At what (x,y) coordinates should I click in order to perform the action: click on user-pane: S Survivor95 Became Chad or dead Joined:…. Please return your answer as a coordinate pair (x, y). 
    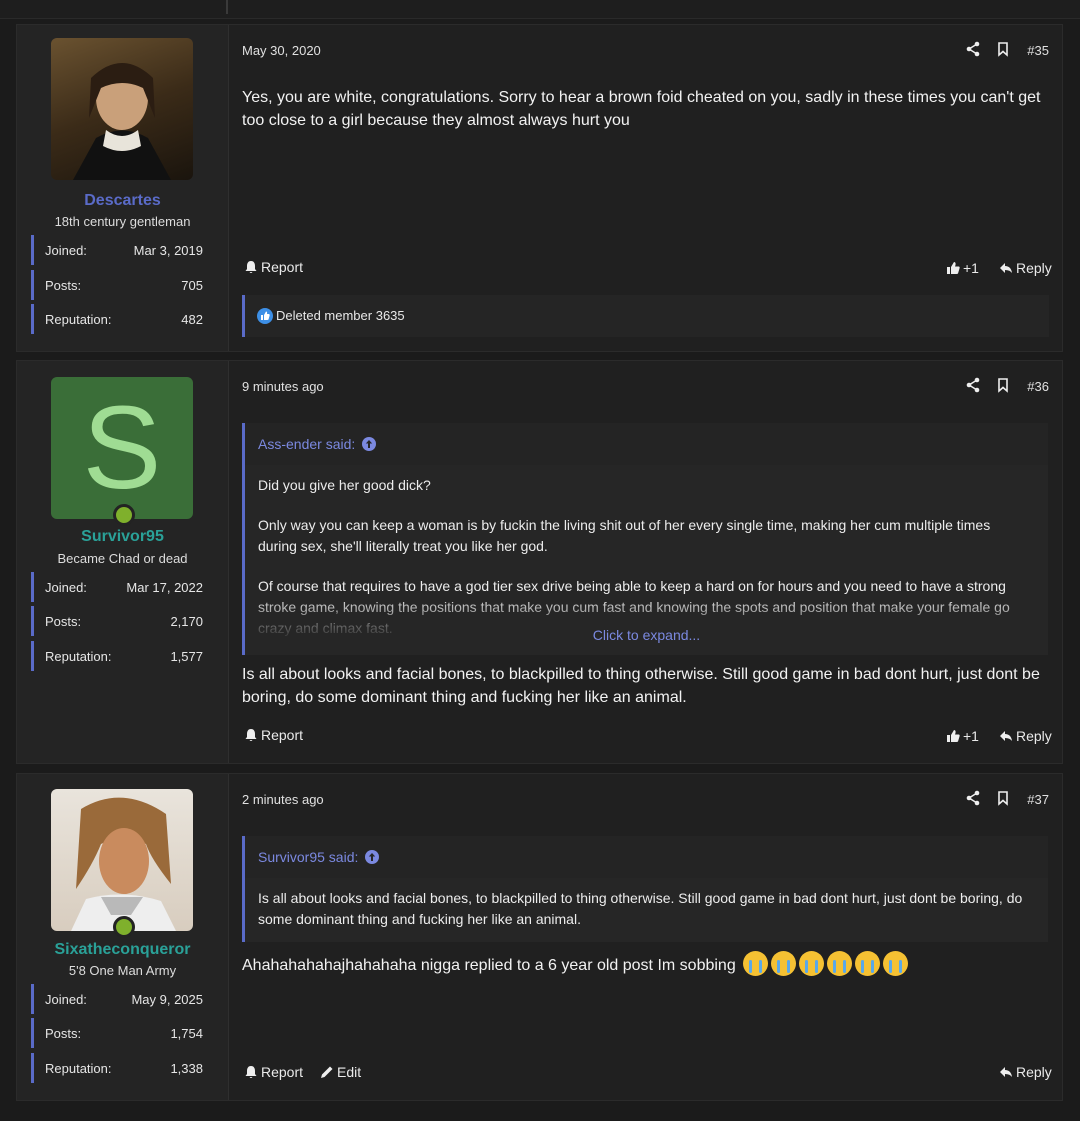
    Looking at the image, I should click on (122, 562).